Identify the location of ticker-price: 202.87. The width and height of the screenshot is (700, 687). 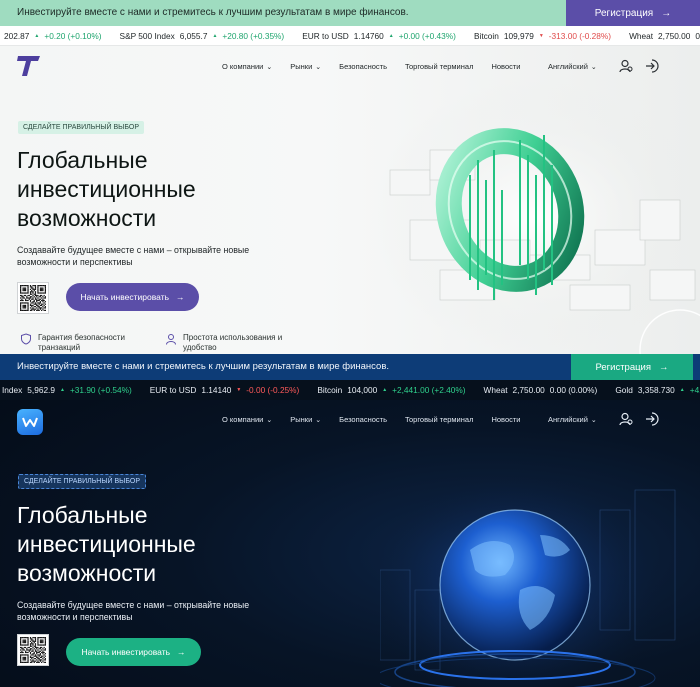
(17, 35).